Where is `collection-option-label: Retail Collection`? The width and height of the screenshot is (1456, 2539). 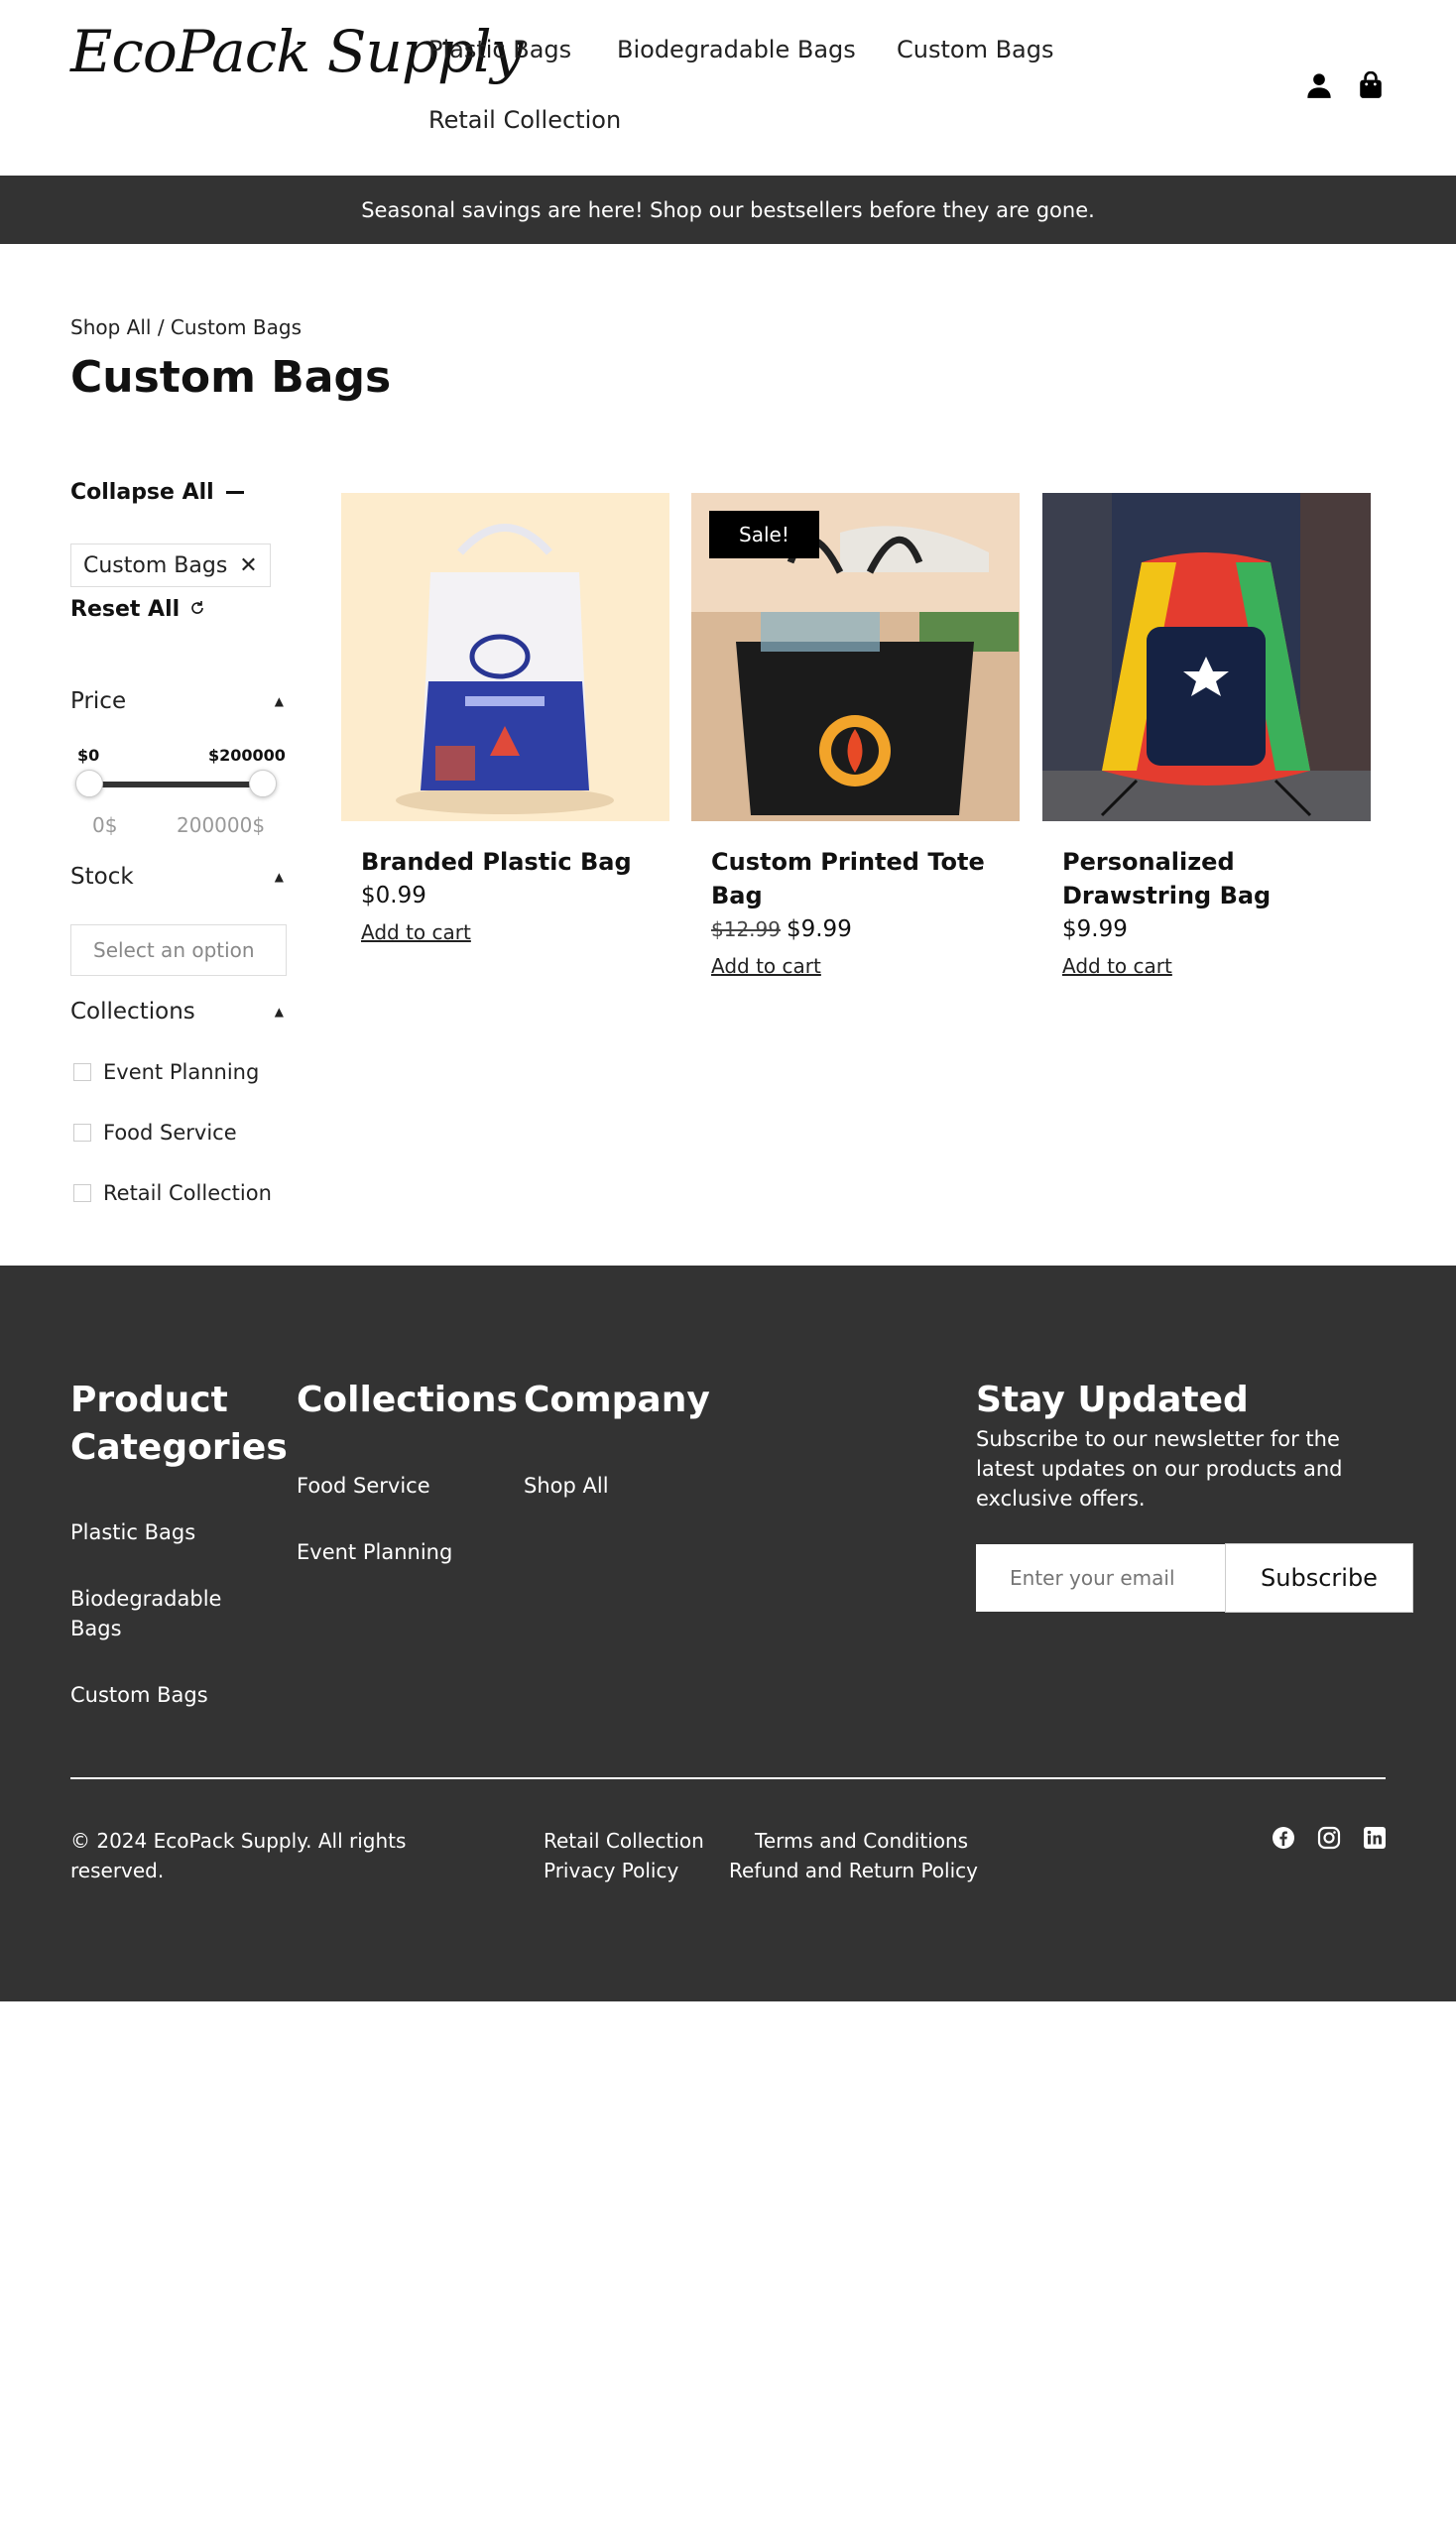 collection-option-label: Retail Collection is located at coordinates (187, 1193).